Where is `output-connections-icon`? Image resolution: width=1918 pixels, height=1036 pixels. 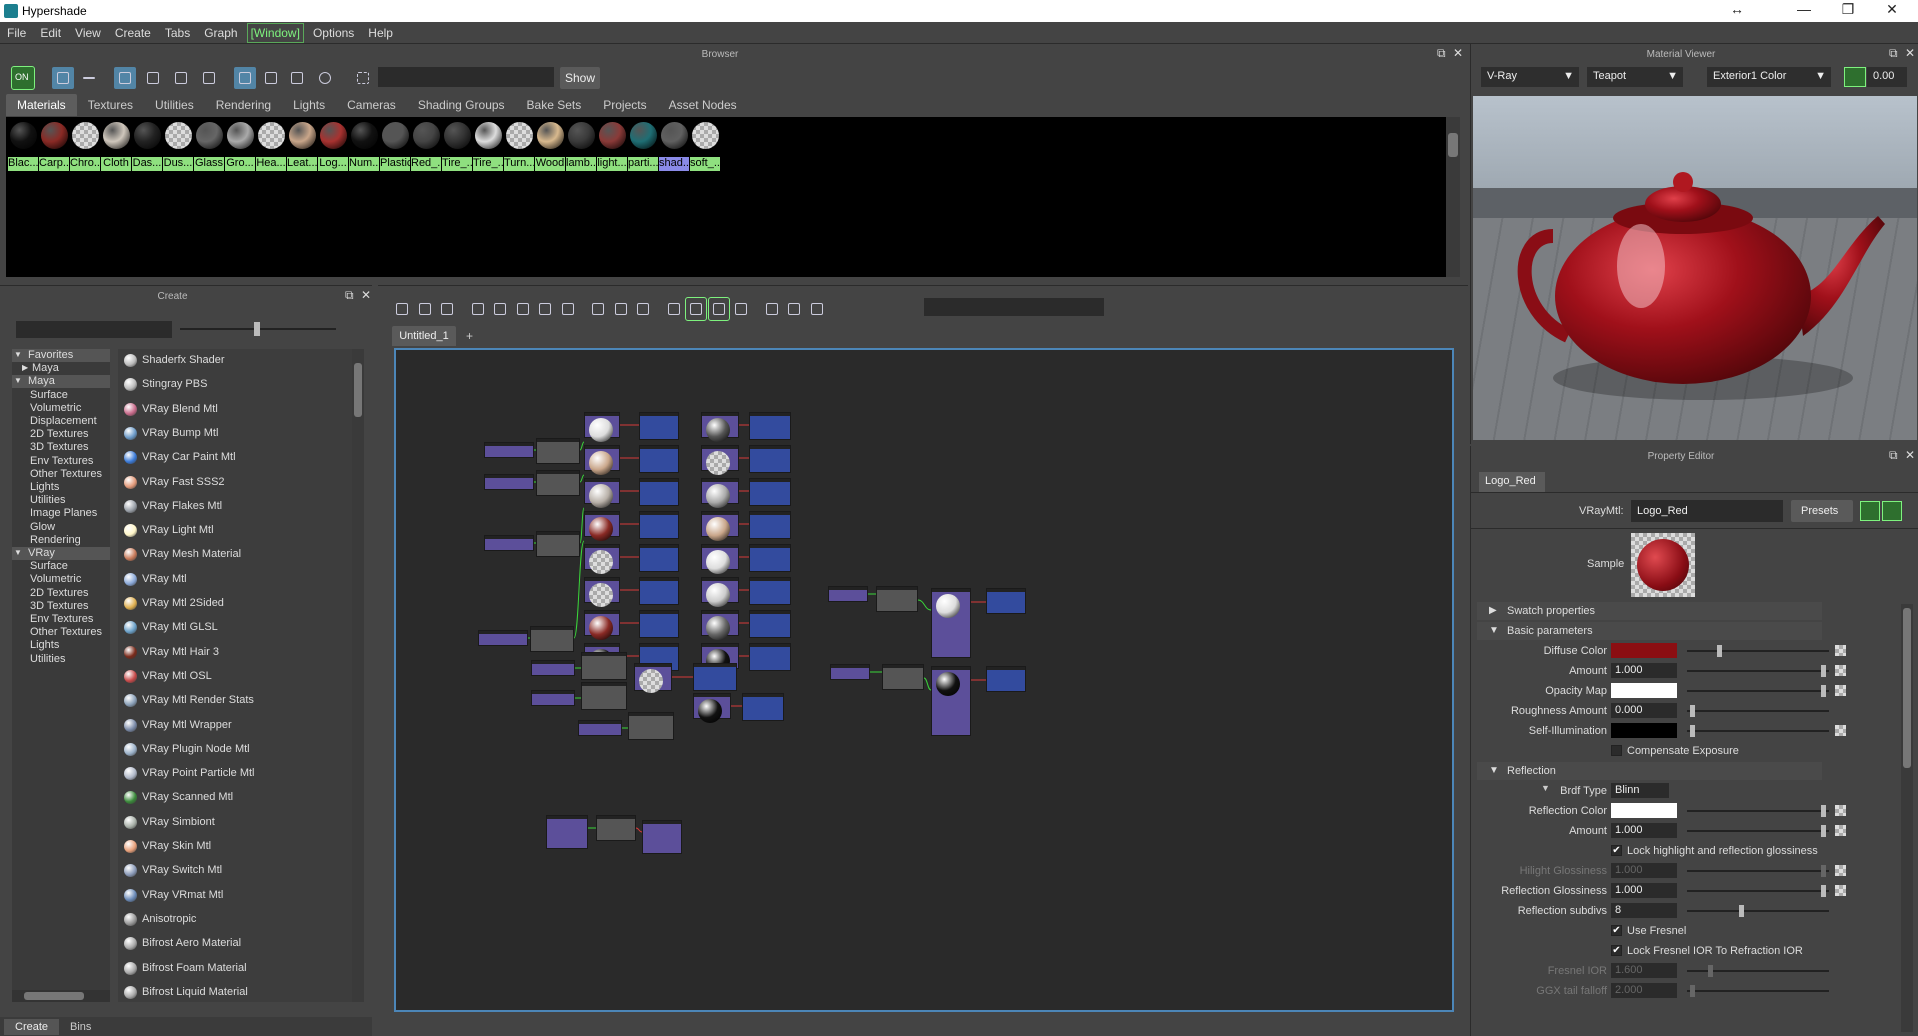 output-connections-icon is located at coordinates (425, 309).